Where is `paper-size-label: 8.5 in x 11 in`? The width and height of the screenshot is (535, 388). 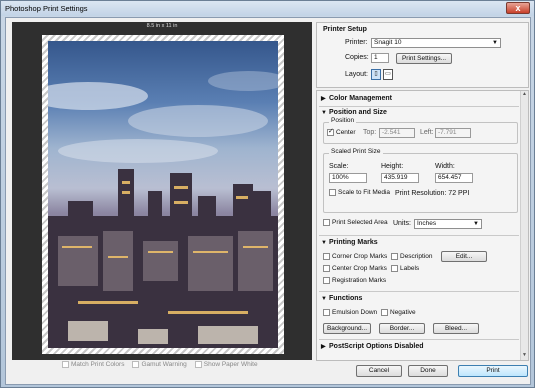
paper-size-label: 8.5 in x 11 in is located at coordinates (162, 26).